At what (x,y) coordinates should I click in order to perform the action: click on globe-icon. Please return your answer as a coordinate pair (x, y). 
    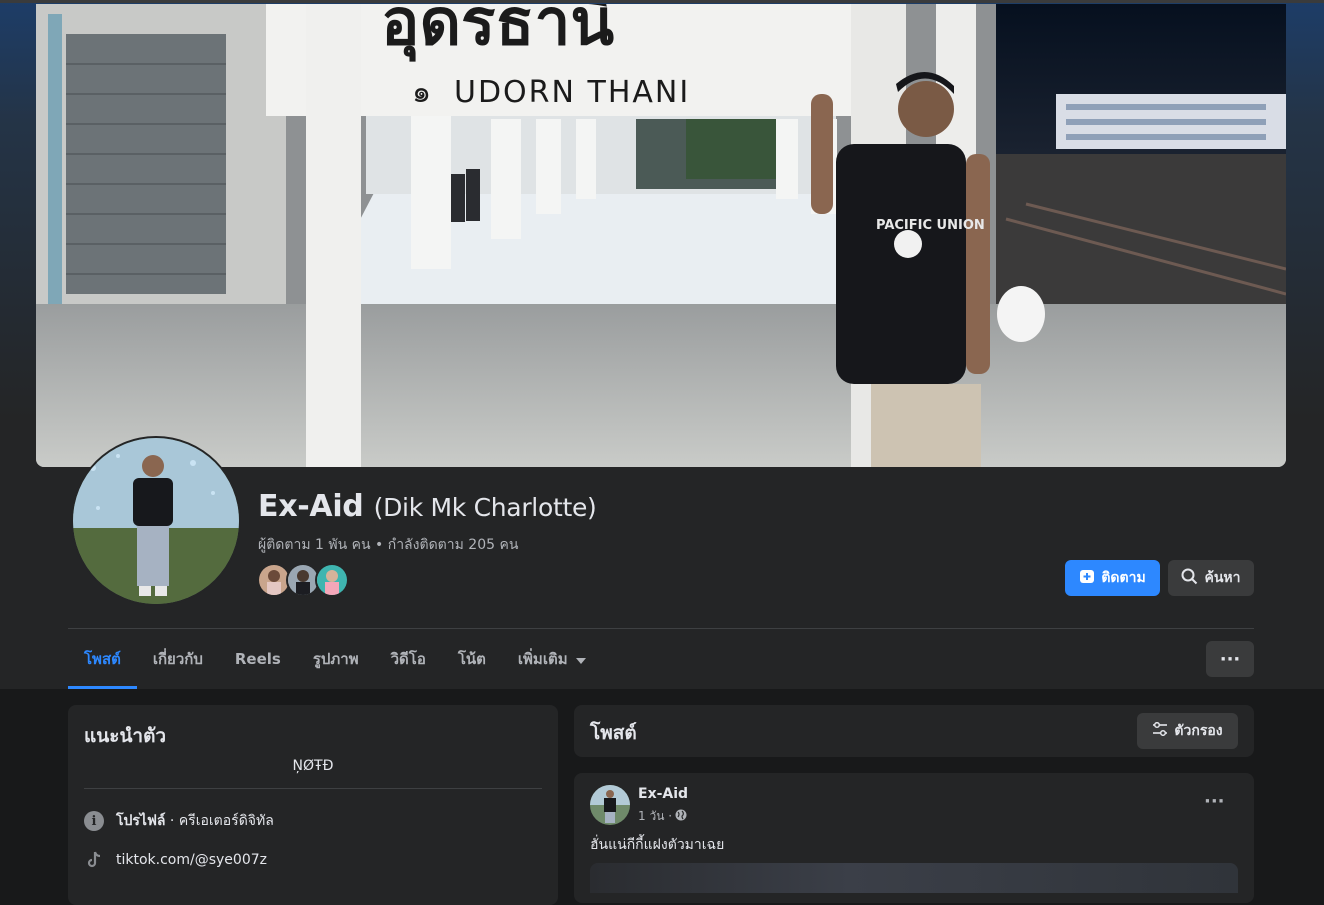
    Looking at the image, I should click on (681, 816).